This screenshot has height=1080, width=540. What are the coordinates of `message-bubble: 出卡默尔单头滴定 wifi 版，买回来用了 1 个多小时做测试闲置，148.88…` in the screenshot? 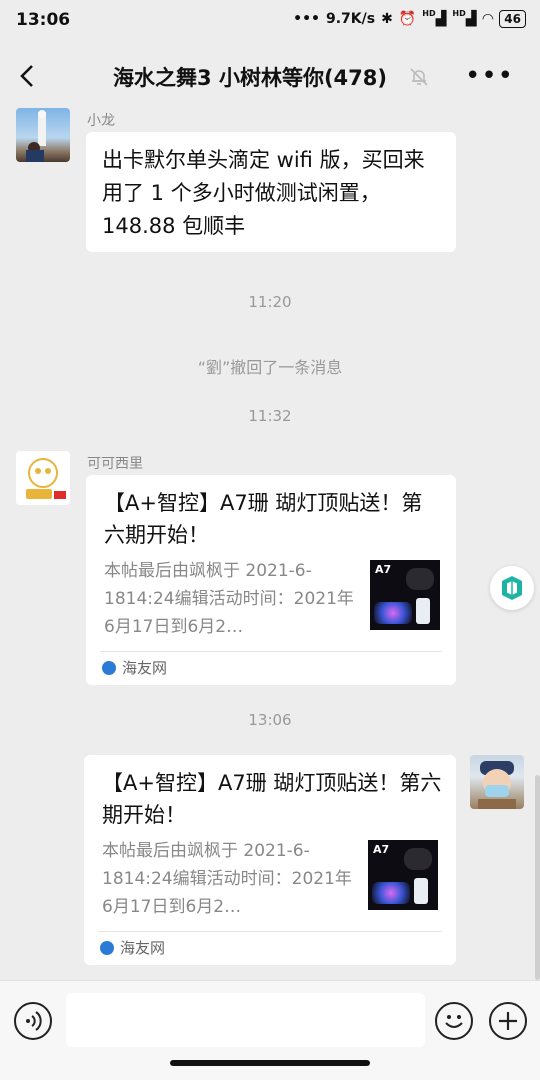 It's located at (271, 192).